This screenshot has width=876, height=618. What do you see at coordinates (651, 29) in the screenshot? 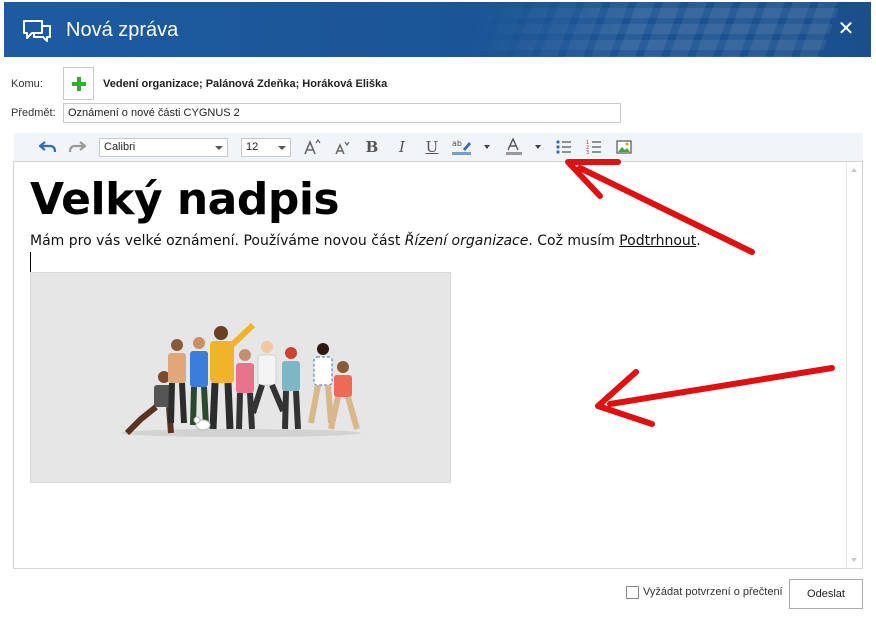
I see `title-bar-pattern` at bounding box center [651, 29].